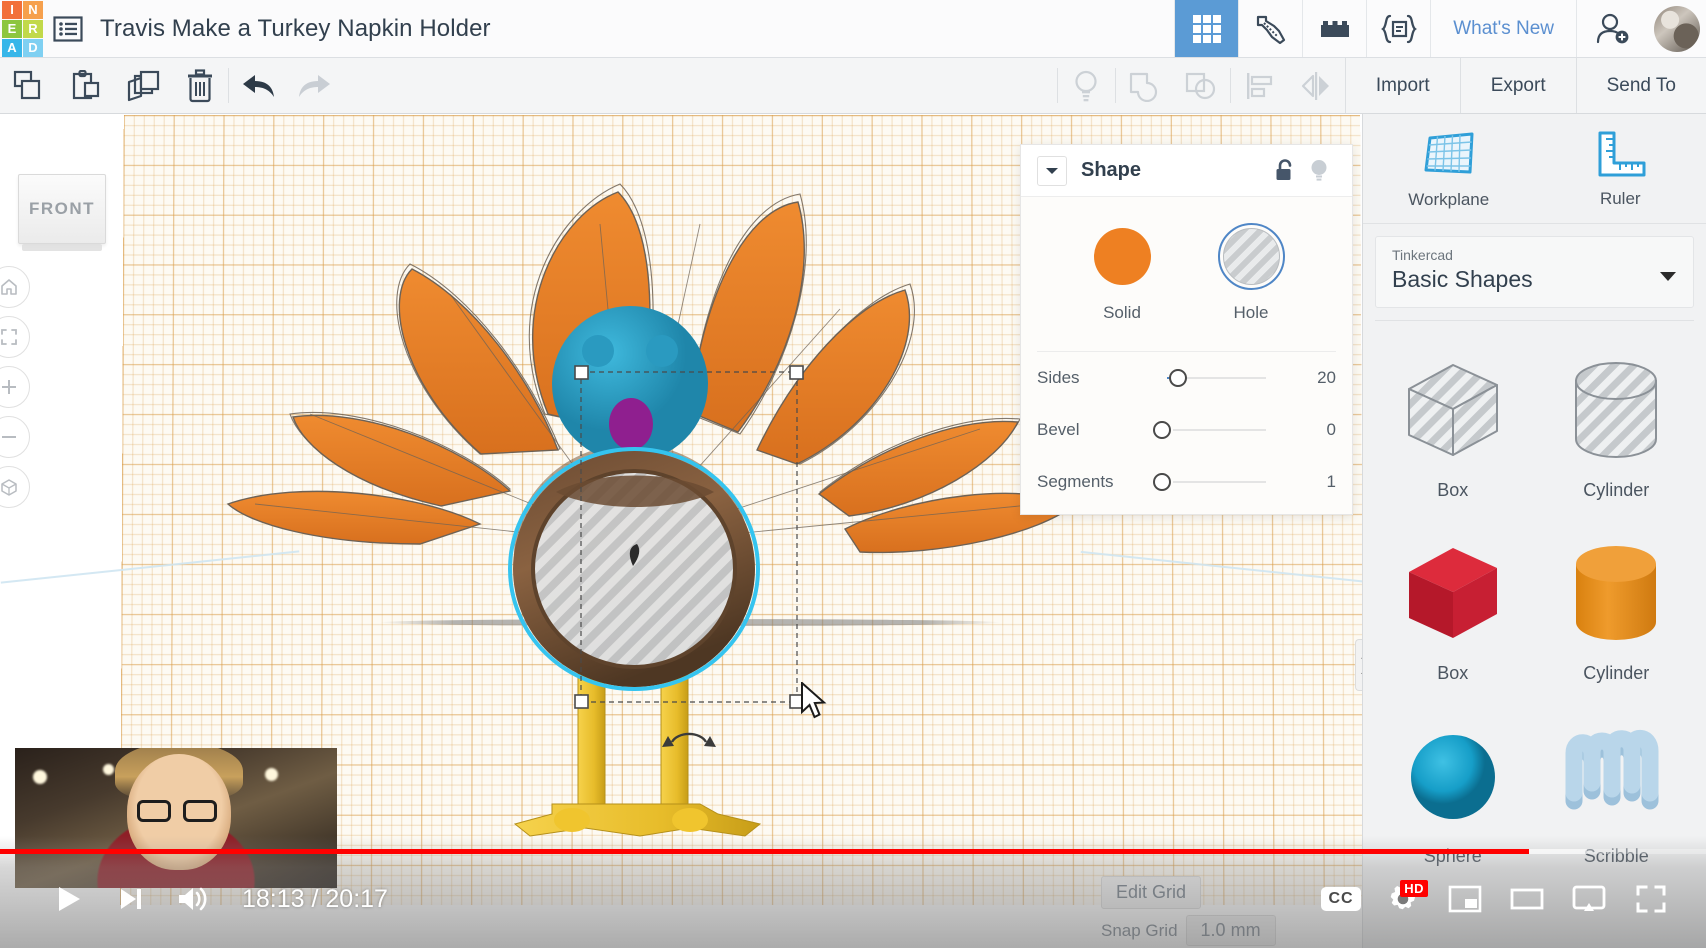  Describe the element at coordinates (1178, 378) in the screenshot. I see `sides-slider-knob` at that location.